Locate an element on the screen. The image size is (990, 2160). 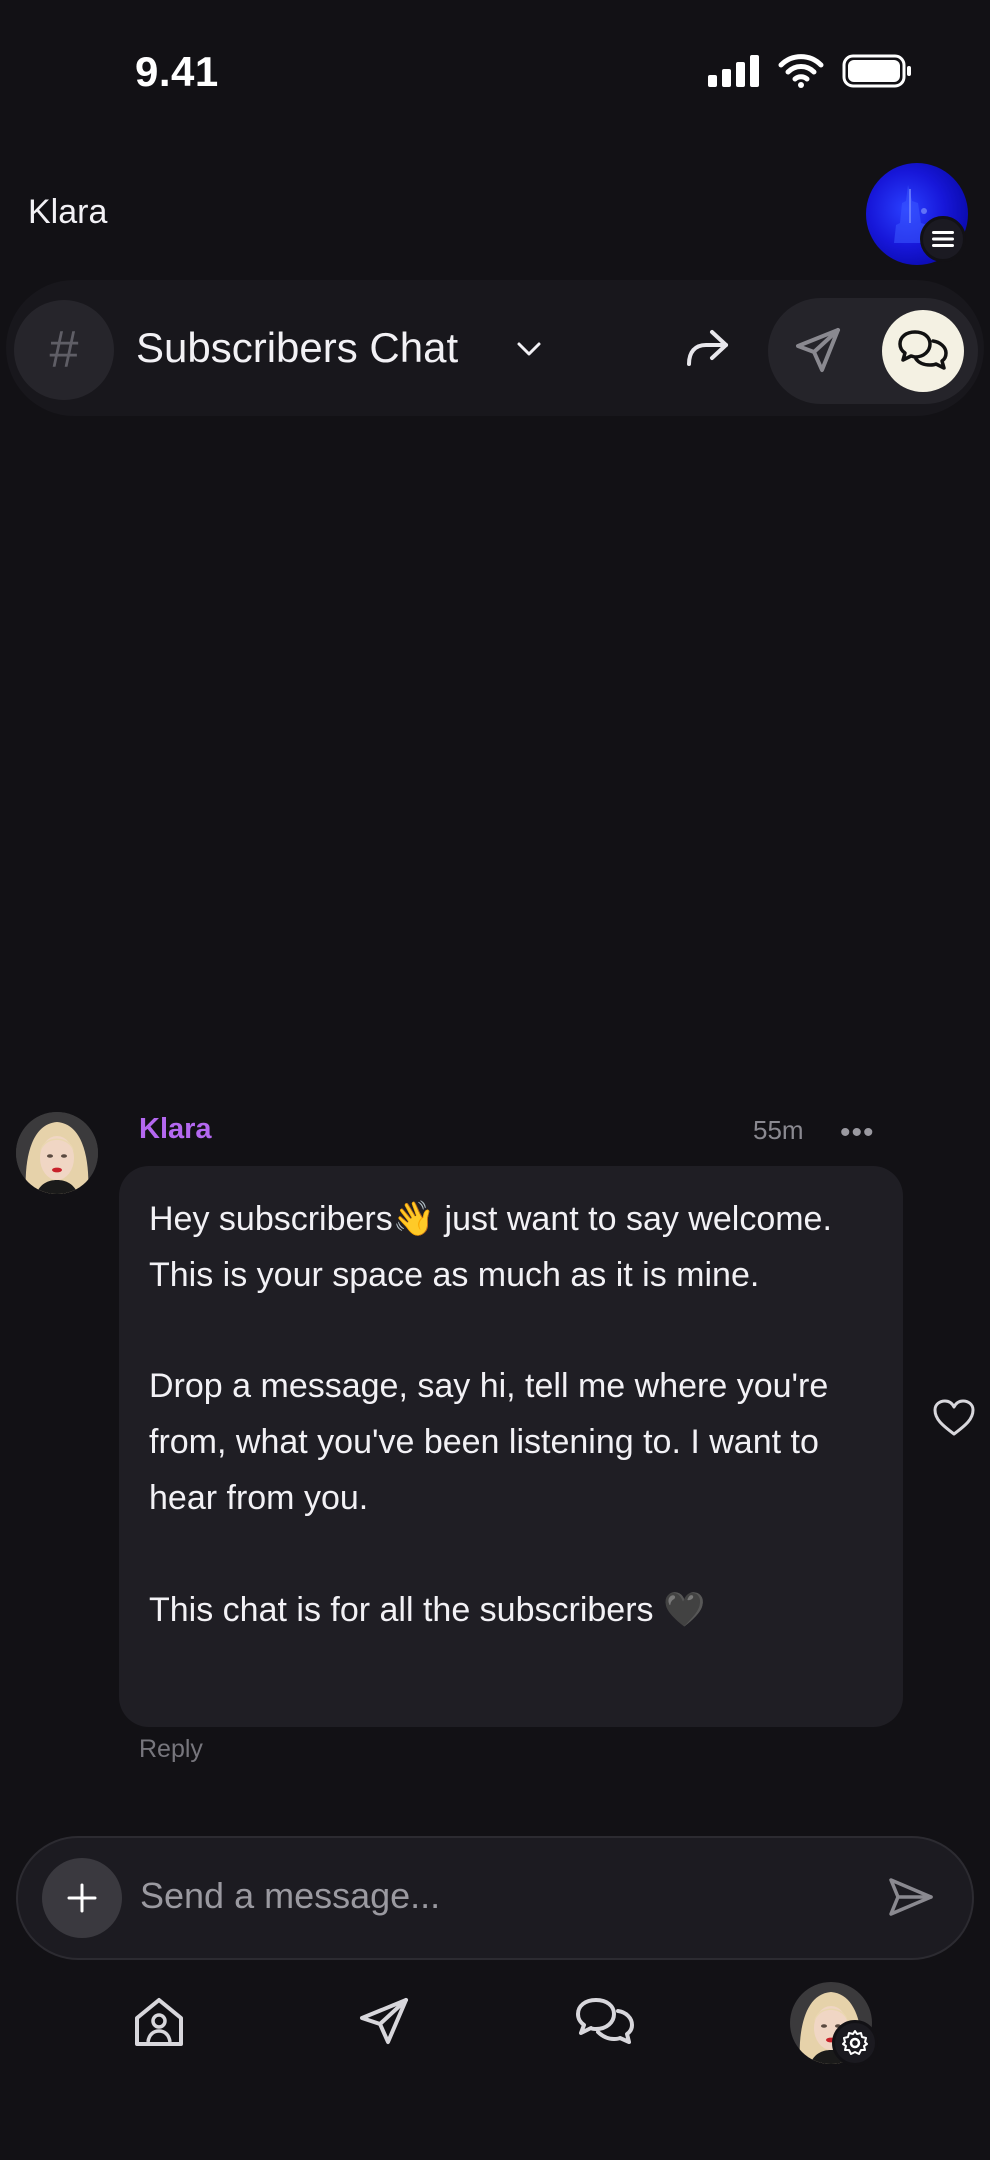
reply-link: Reply is located at coordinates (171, 1749).